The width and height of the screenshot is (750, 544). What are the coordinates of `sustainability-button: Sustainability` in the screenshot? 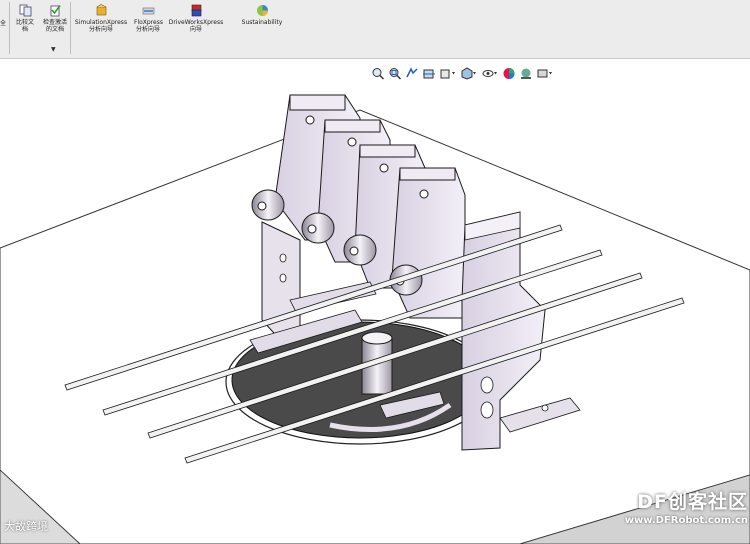 It's located at (262, 14).